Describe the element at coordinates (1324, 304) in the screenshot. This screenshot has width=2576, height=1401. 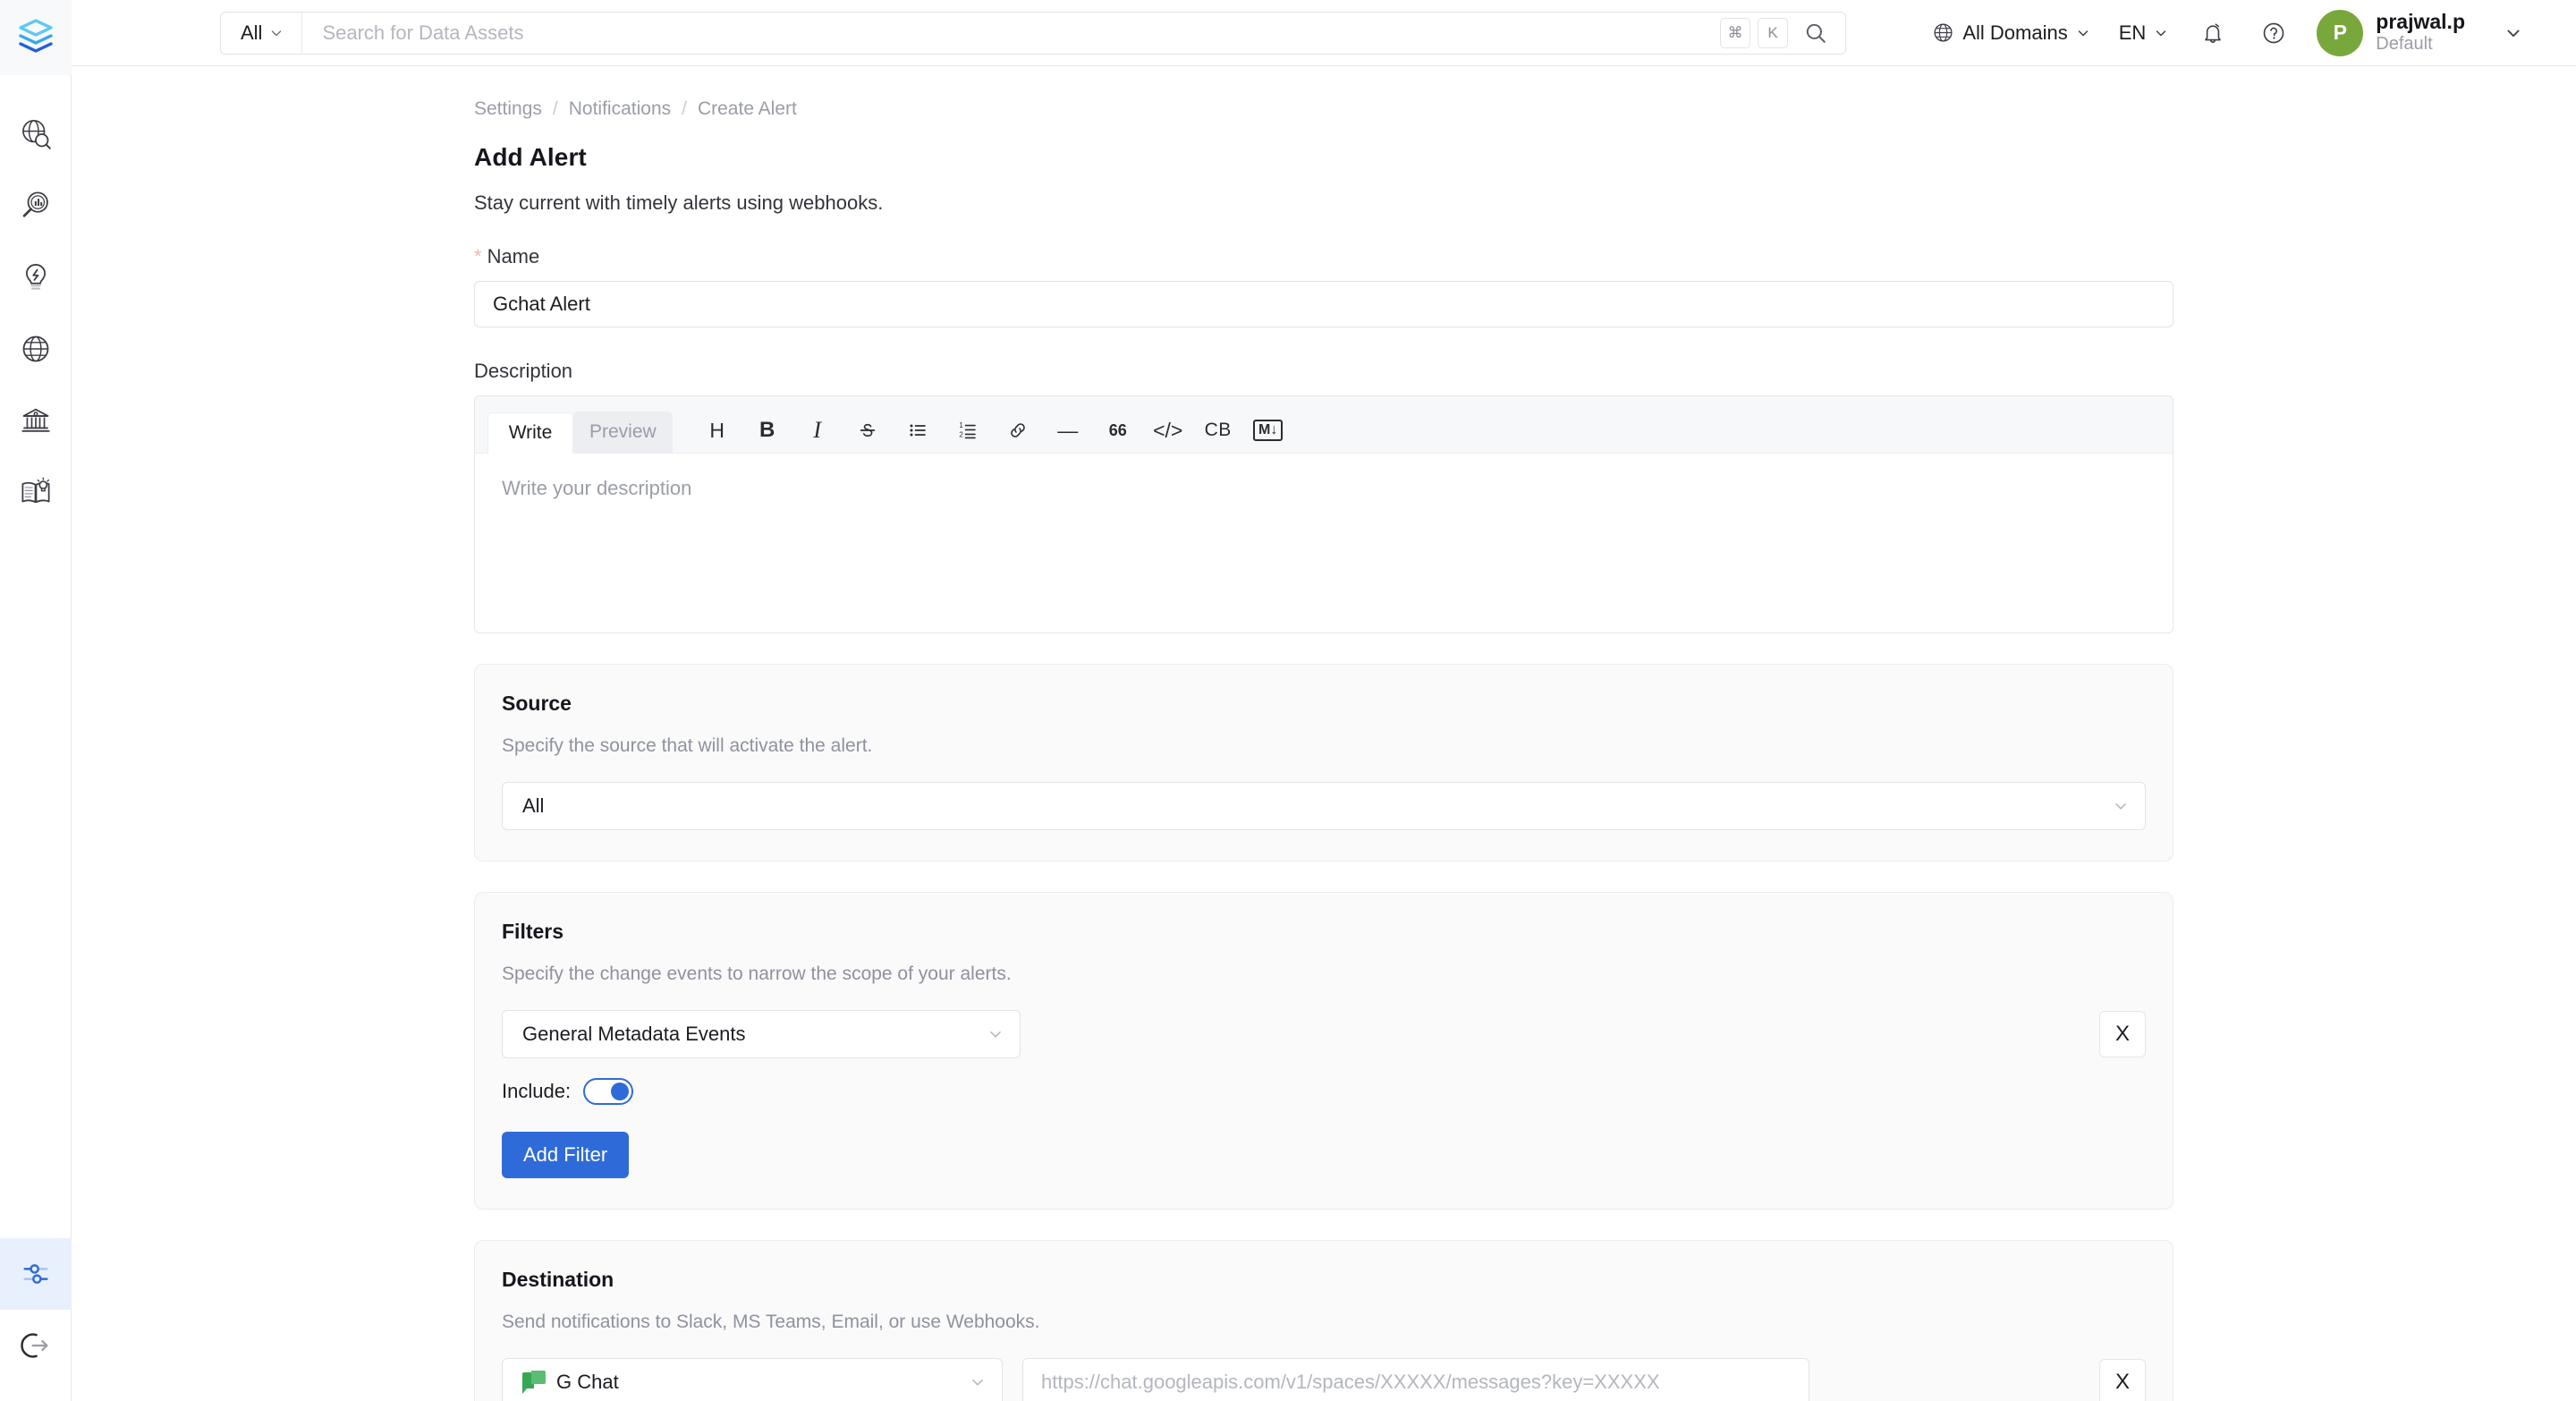
I see `alert-name-input` at that location.